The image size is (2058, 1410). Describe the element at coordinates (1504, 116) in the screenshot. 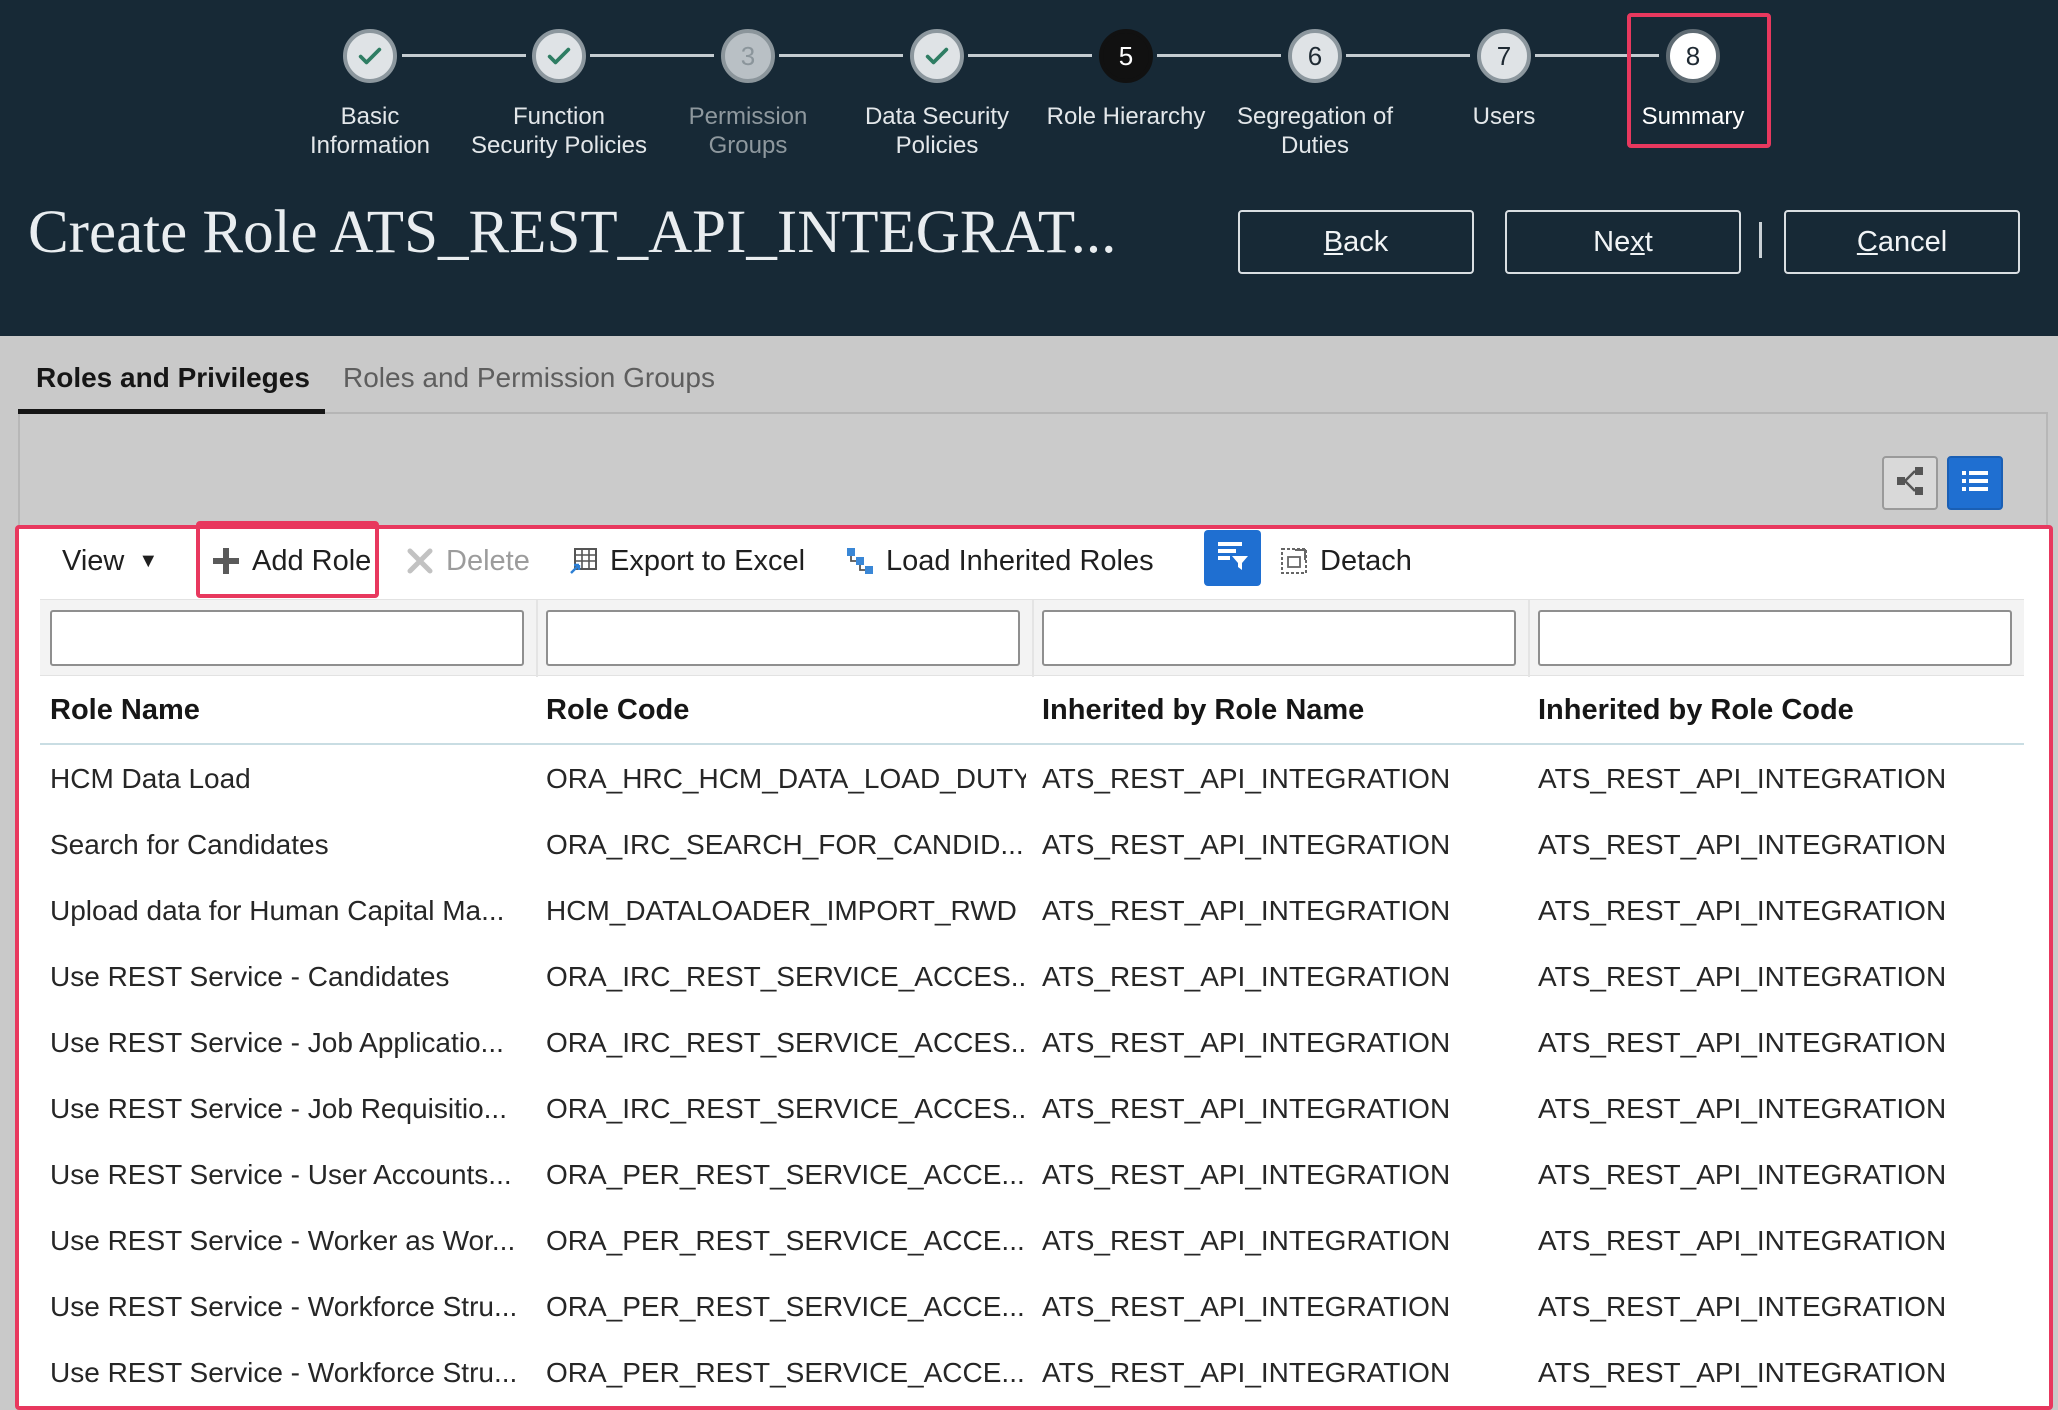

I see `train-step-label: Users` at that location.